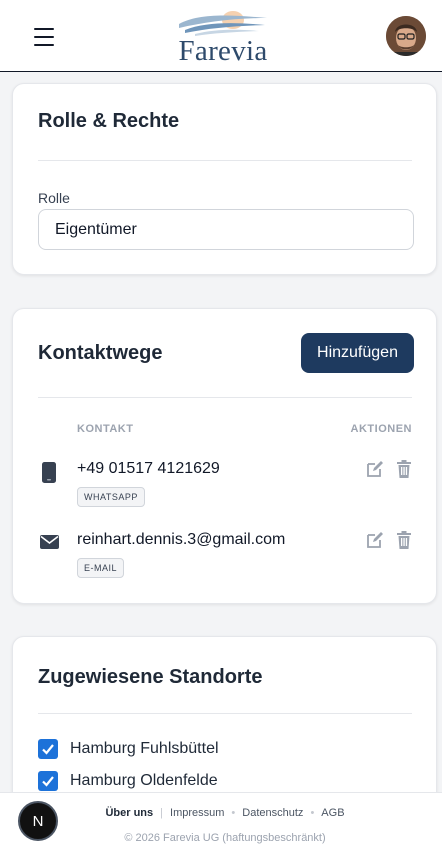  I want to click on app-header: Farevia, so click(221, 36).